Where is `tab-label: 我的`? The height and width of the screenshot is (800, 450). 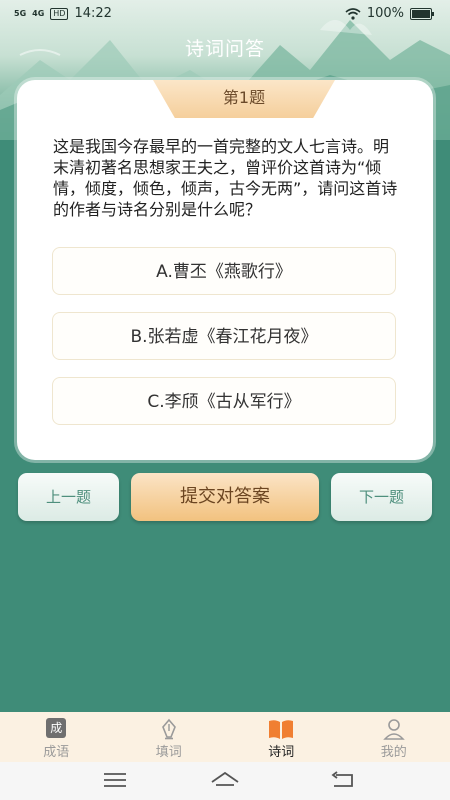
tab-label: 我的 is located at coordinates (393, 752).